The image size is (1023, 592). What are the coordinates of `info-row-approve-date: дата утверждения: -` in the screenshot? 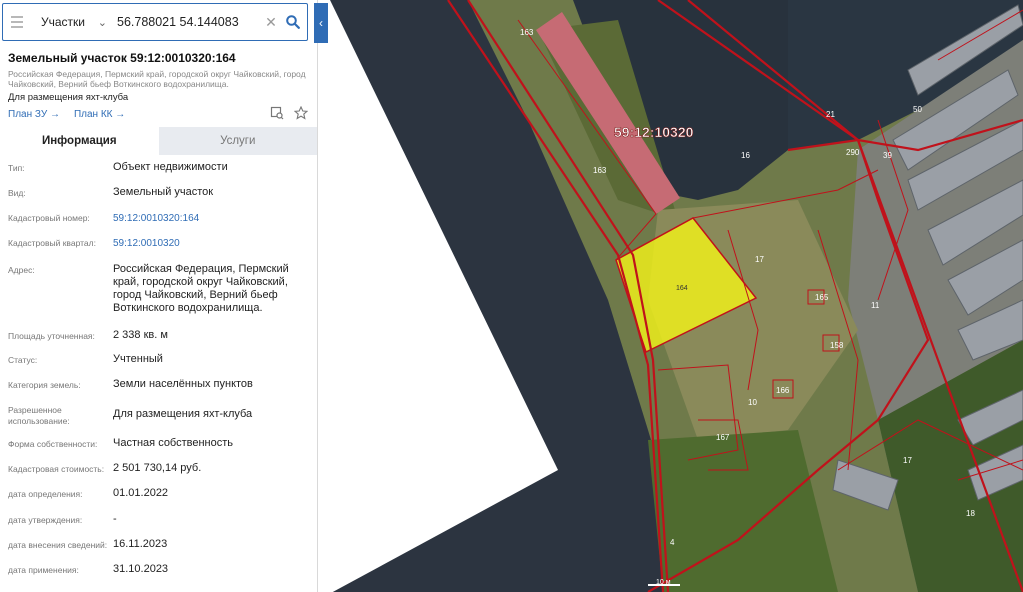 It's located at (158, 518).